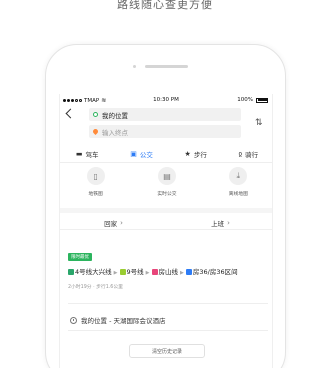 The height and width of the screenshot is (368, 330). I want to click on origin-field: 我的位置, so click(165, 114).